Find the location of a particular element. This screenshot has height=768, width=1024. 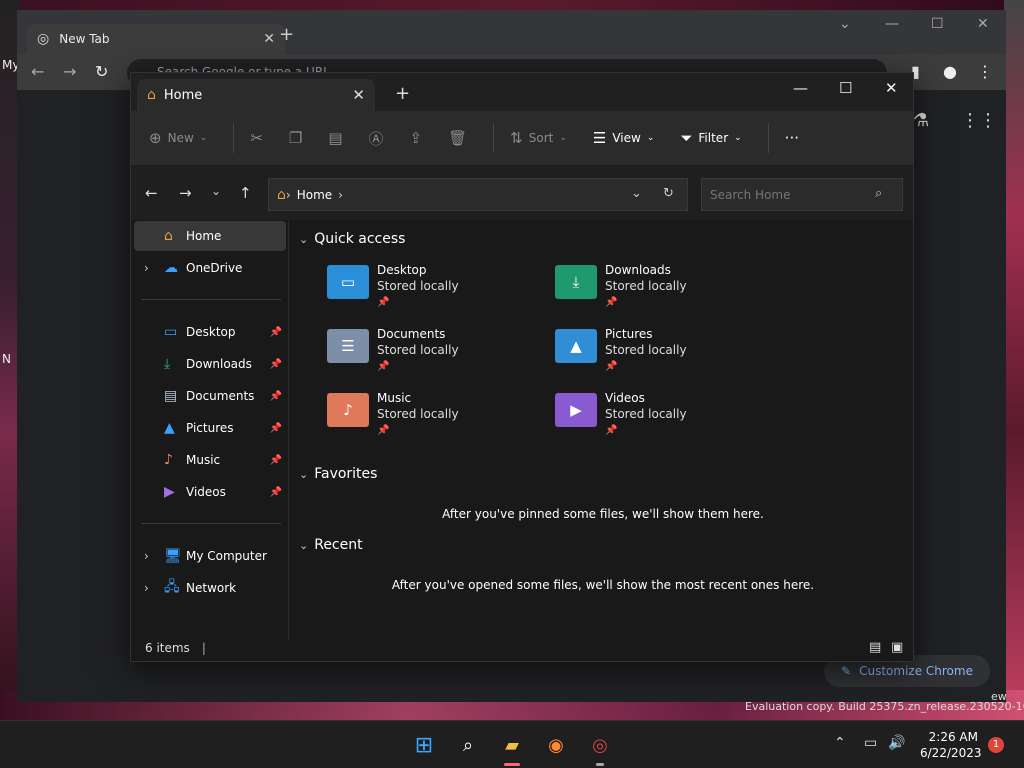

folder-name: Desktop is located at coordinates (402, 270).